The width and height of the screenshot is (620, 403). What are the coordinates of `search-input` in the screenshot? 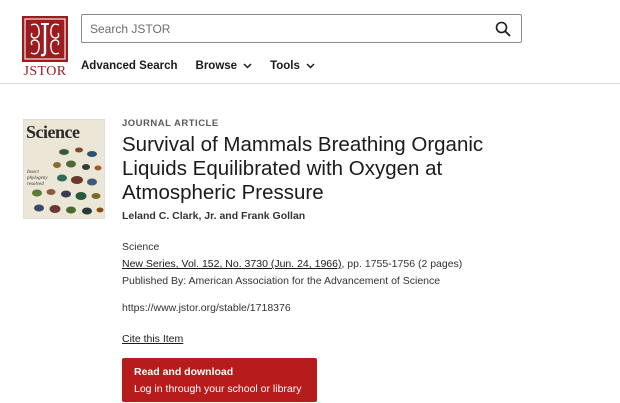 It's located at (285, 28).